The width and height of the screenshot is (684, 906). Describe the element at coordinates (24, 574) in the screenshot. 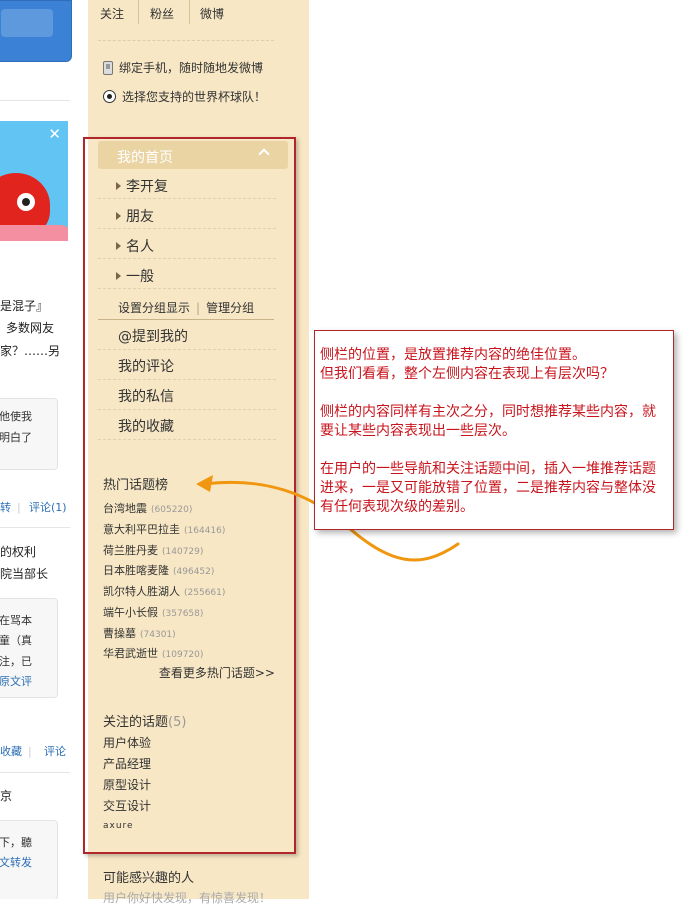

I see `feed-text: 院当部长` at that location.